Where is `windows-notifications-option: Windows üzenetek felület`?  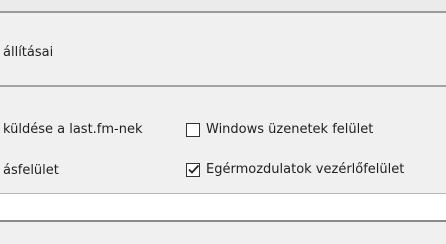 windows-notifications-option: Windows üzenetek felület is located at coordinates (279, 129).